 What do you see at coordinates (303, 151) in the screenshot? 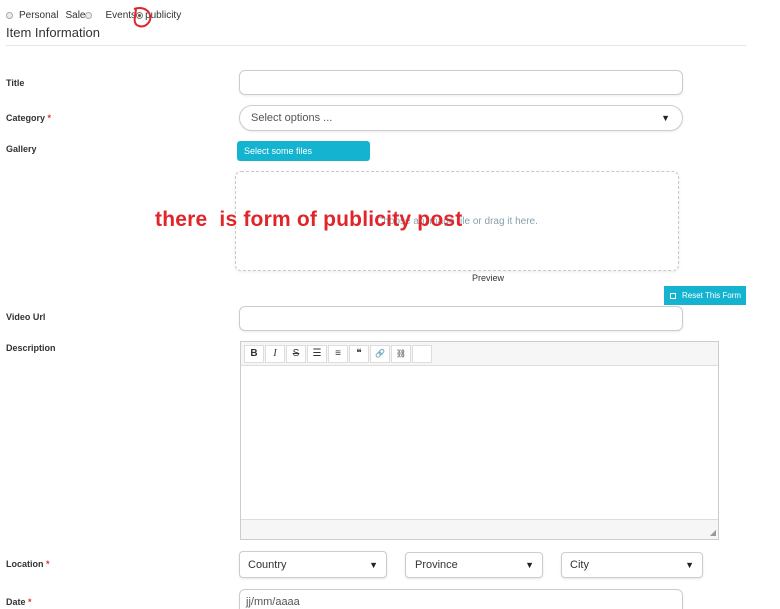
I see `select-files-button: Select some files` at bounding box center [303, 151].